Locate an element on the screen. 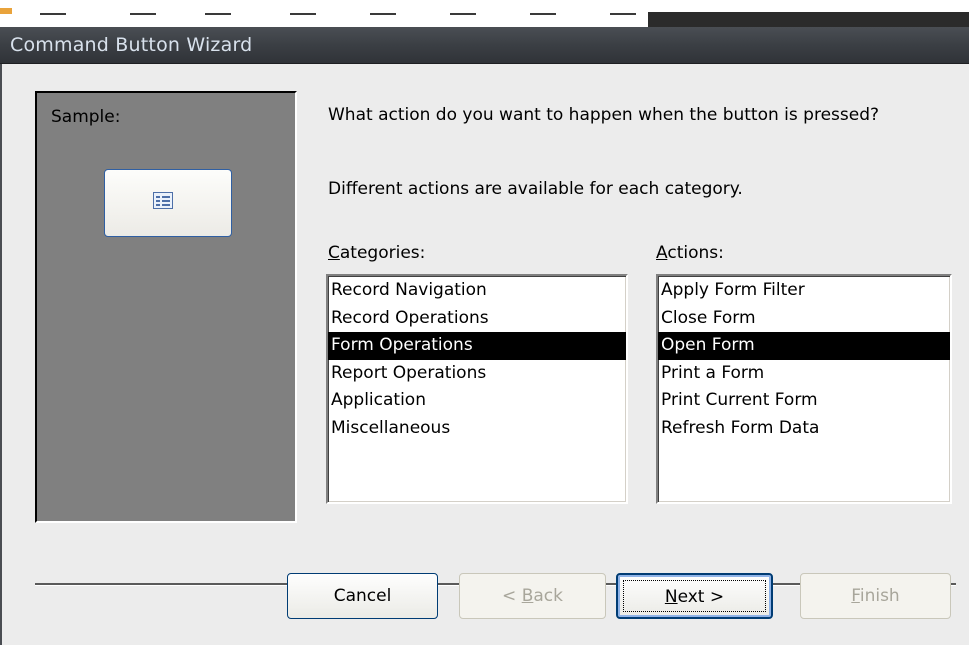  finish-button: Finish is located at coordinates (875, 596).